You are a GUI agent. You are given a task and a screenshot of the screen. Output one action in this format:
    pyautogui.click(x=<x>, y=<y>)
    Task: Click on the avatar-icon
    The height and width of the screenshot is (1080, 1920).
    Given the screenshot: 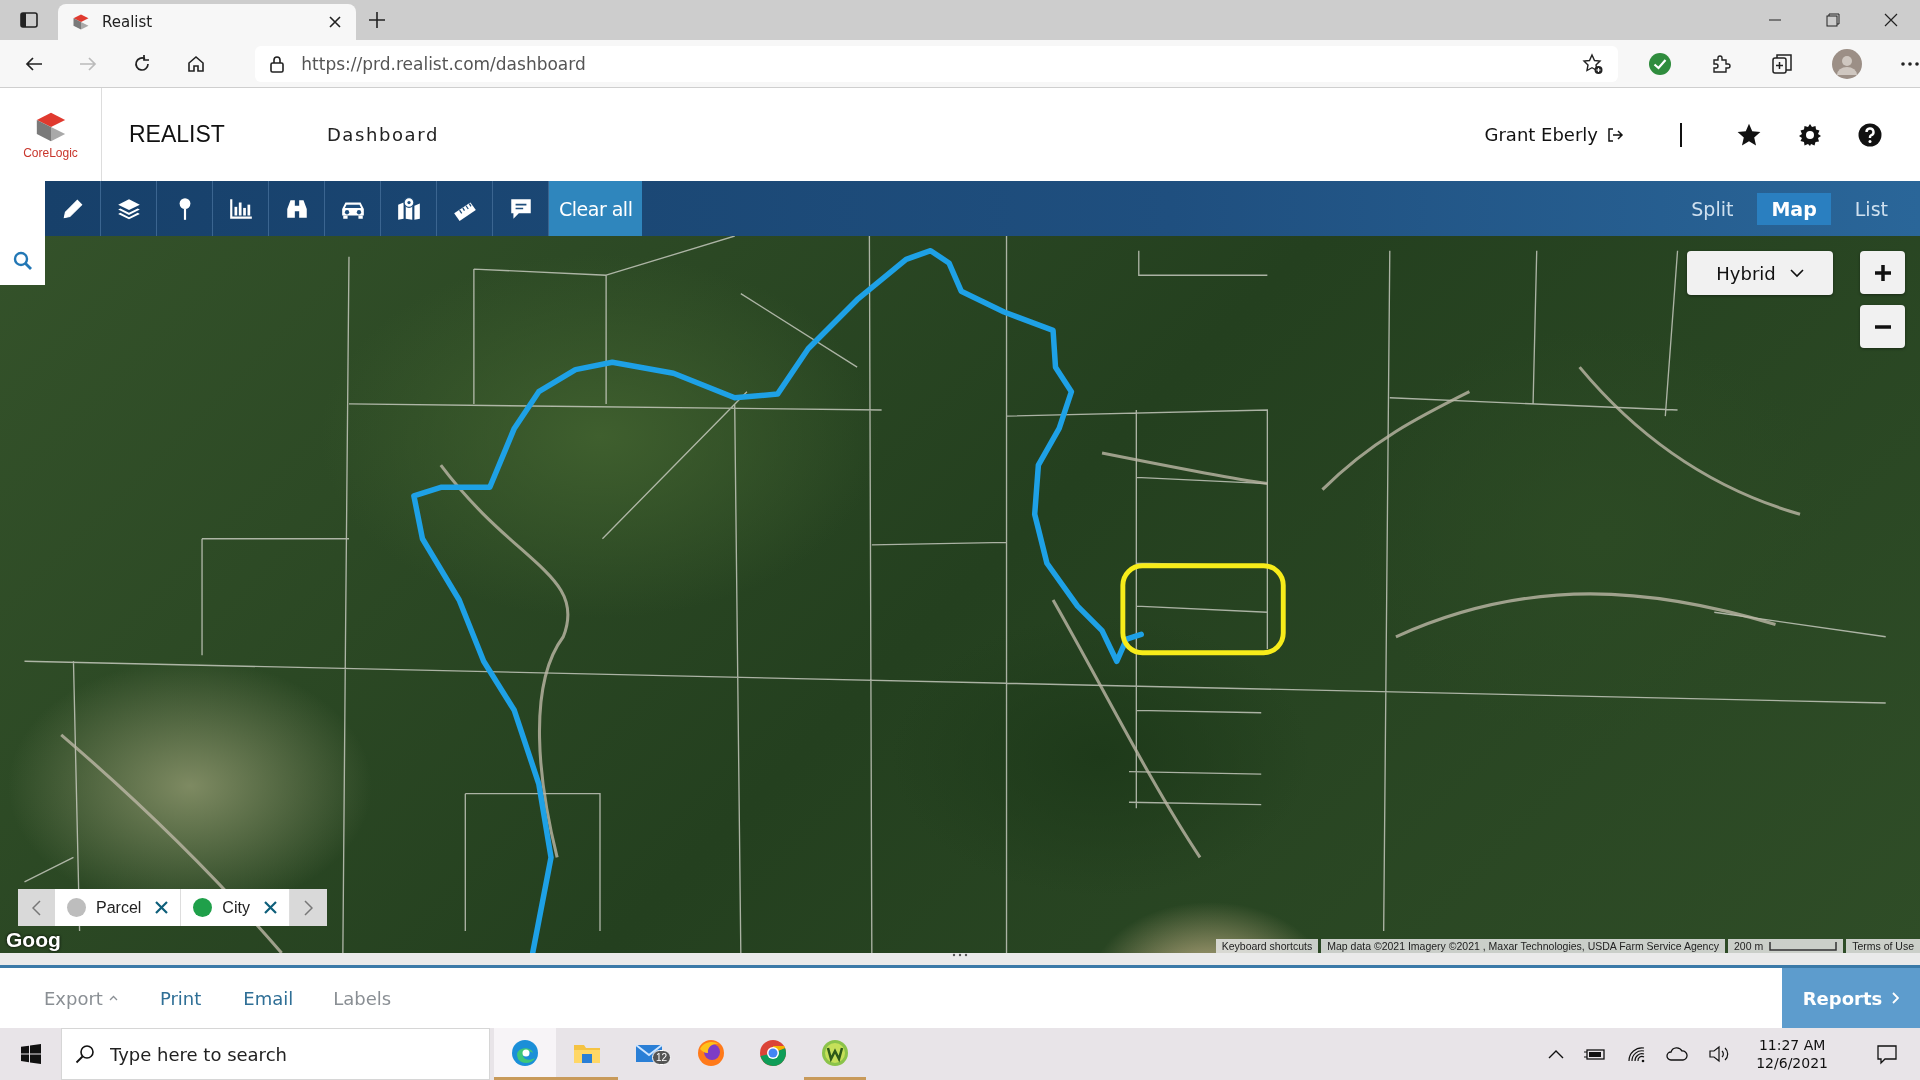 What is the action you would take?
    pyautogui.click(x=1847, y=63)
    